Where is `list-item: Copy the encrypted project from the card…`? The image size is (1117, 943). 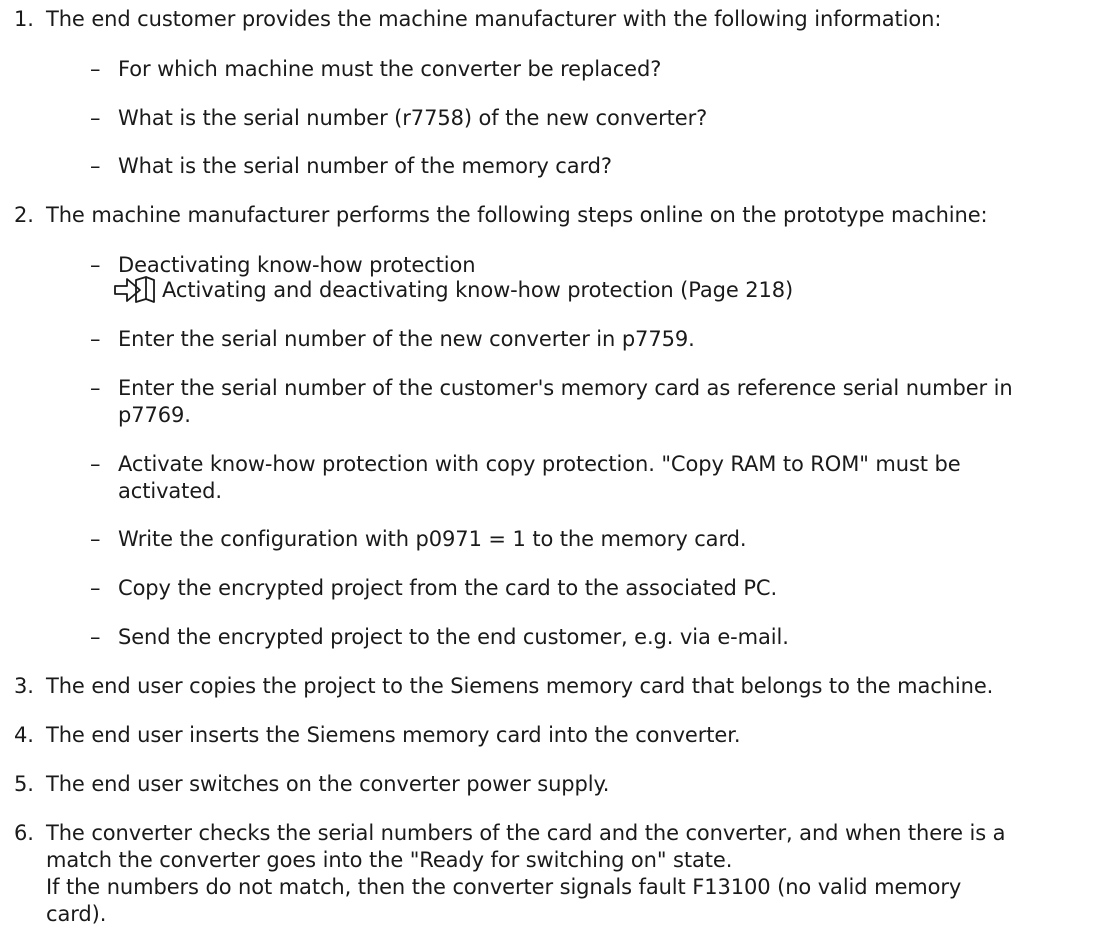 list-item: Copy the encrypted project from the card… is located at coordinates (448, 588).